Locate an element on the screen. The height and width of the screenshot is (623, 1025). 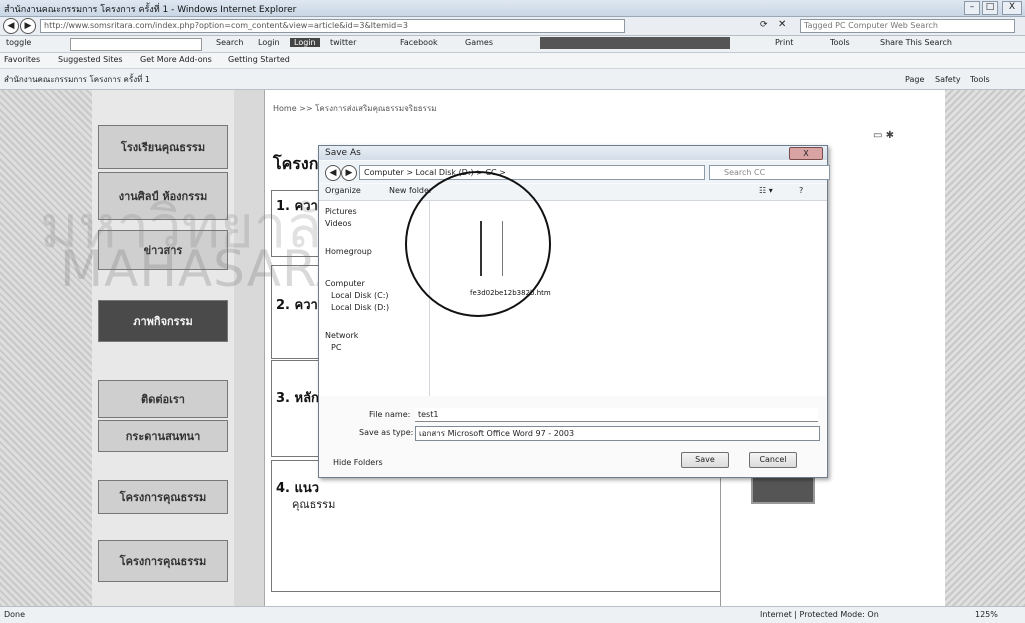
back-arrow-icon: ◀ is located at coordinates (11, 26).